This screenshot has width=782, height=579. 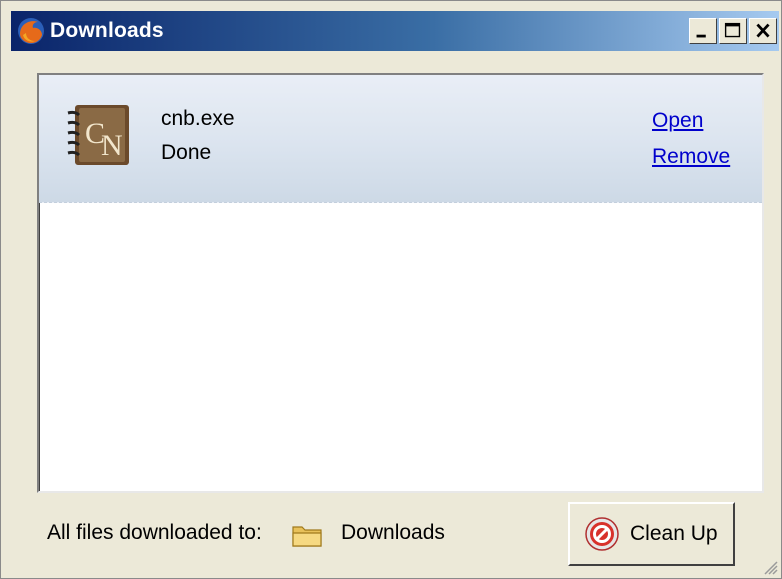 I want to click on firefox-icon, so click(x=31, y=31).